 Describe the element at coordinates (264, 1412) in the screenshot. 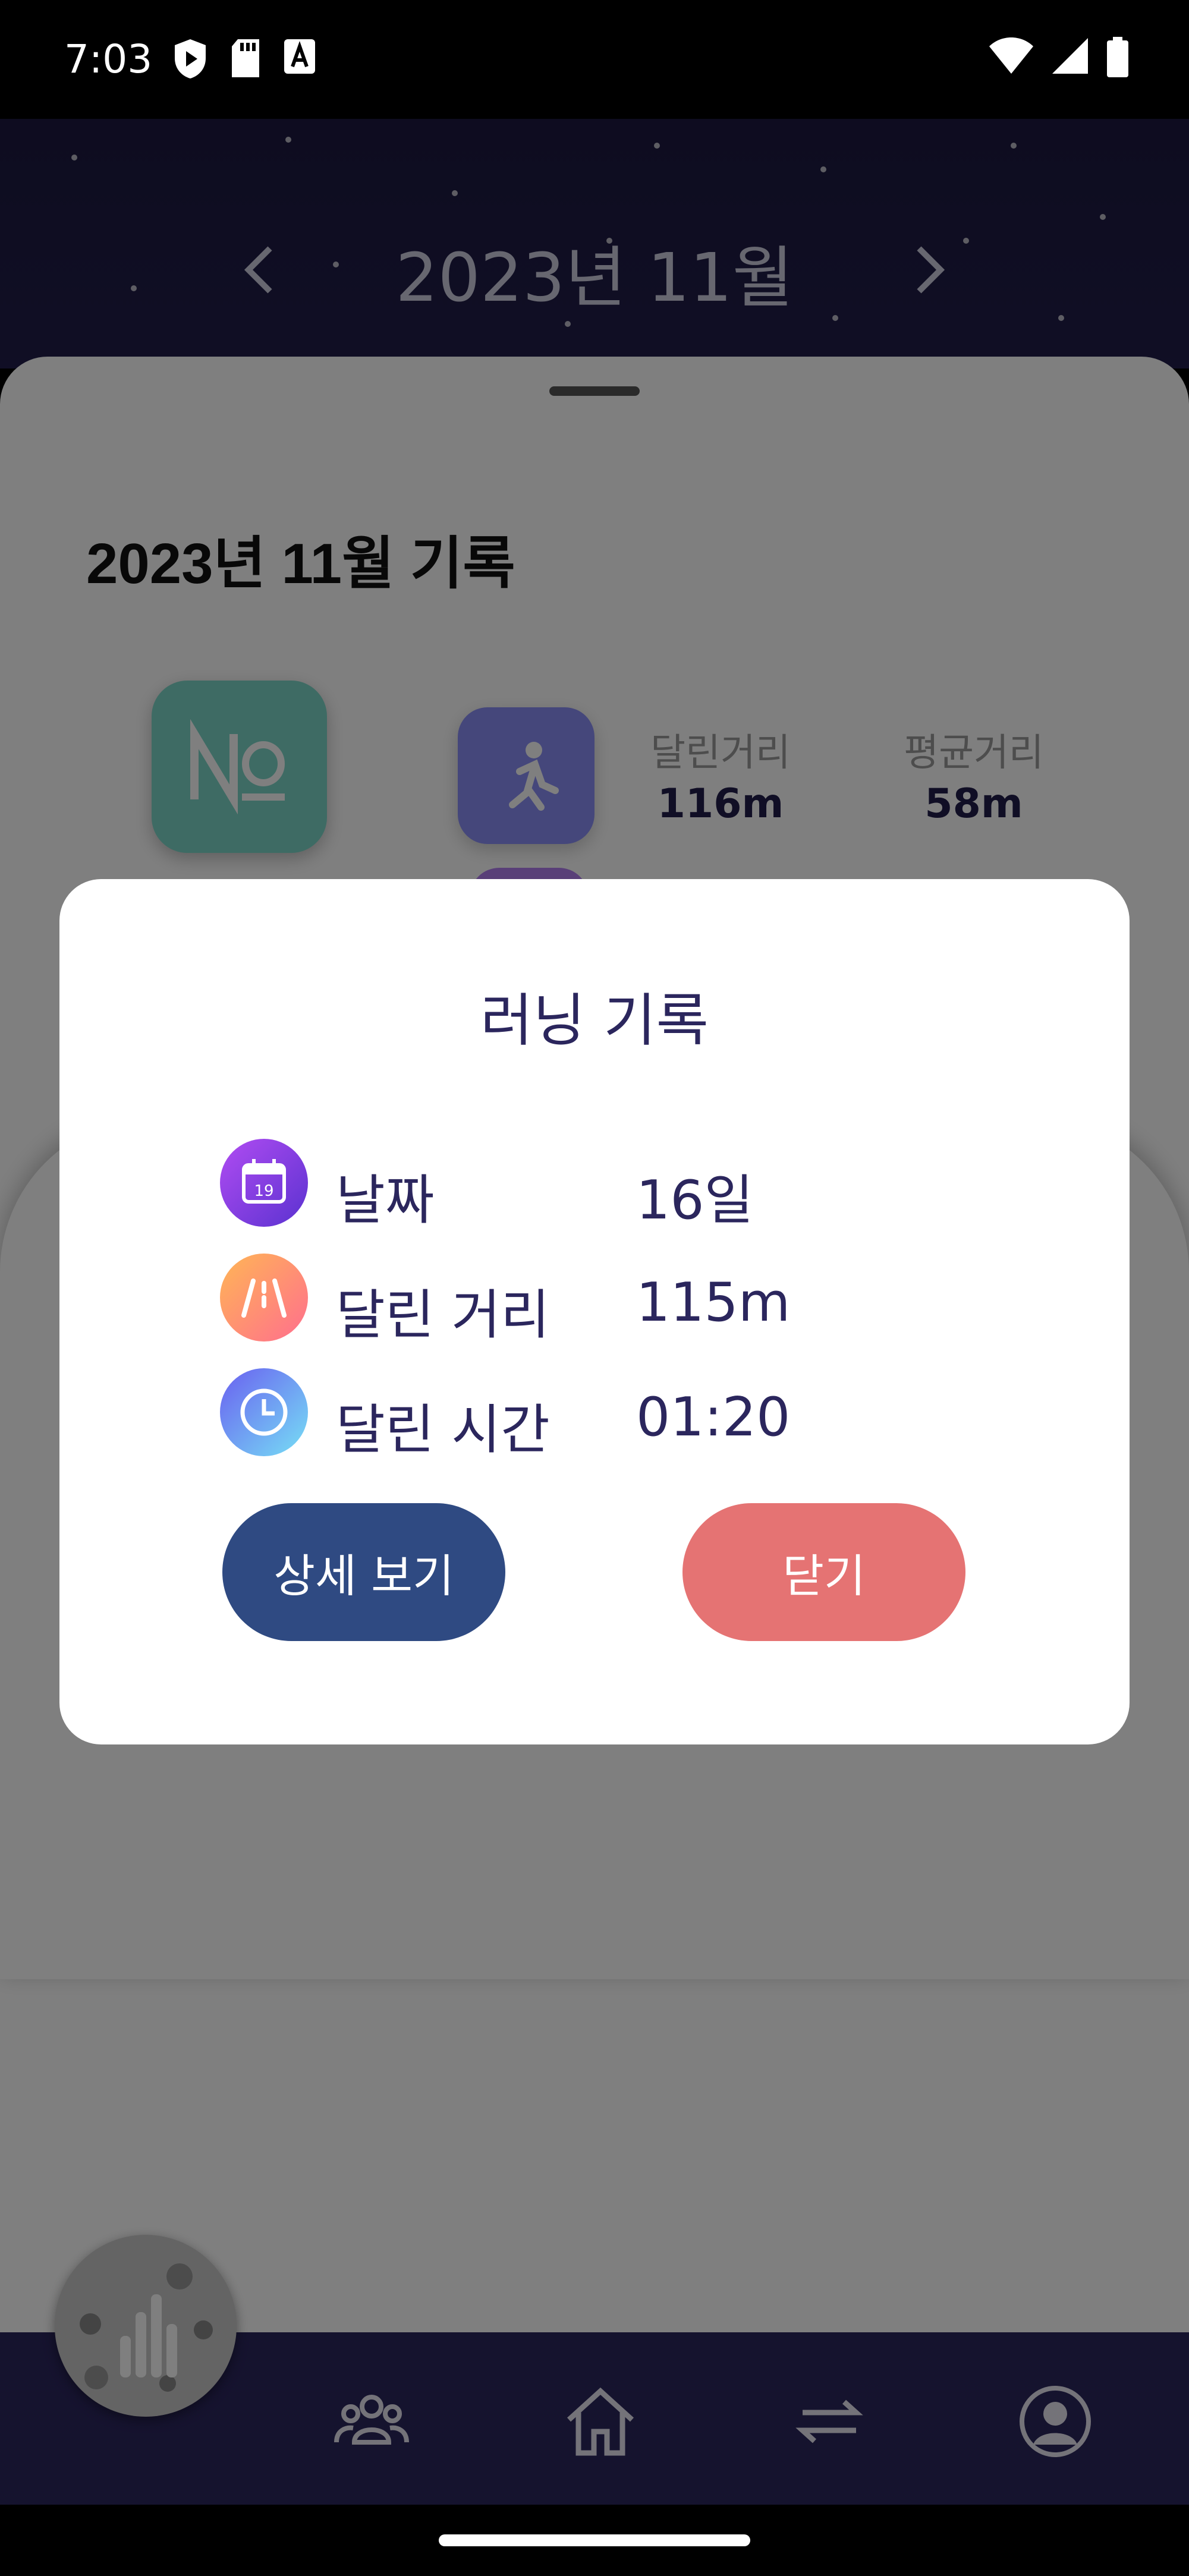

I see `clock-icon` at that location.